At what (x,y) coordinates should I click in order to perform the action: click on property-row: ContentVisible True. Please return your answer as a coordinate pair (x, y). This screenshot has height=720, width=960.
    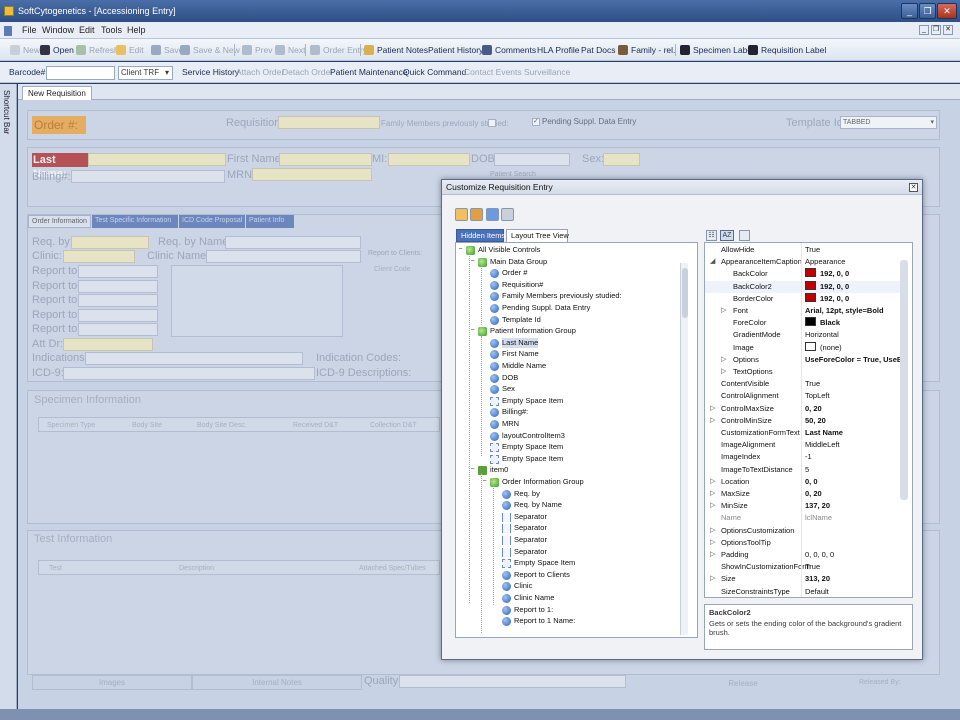
    Looking at the image, I should click on (803, 384).